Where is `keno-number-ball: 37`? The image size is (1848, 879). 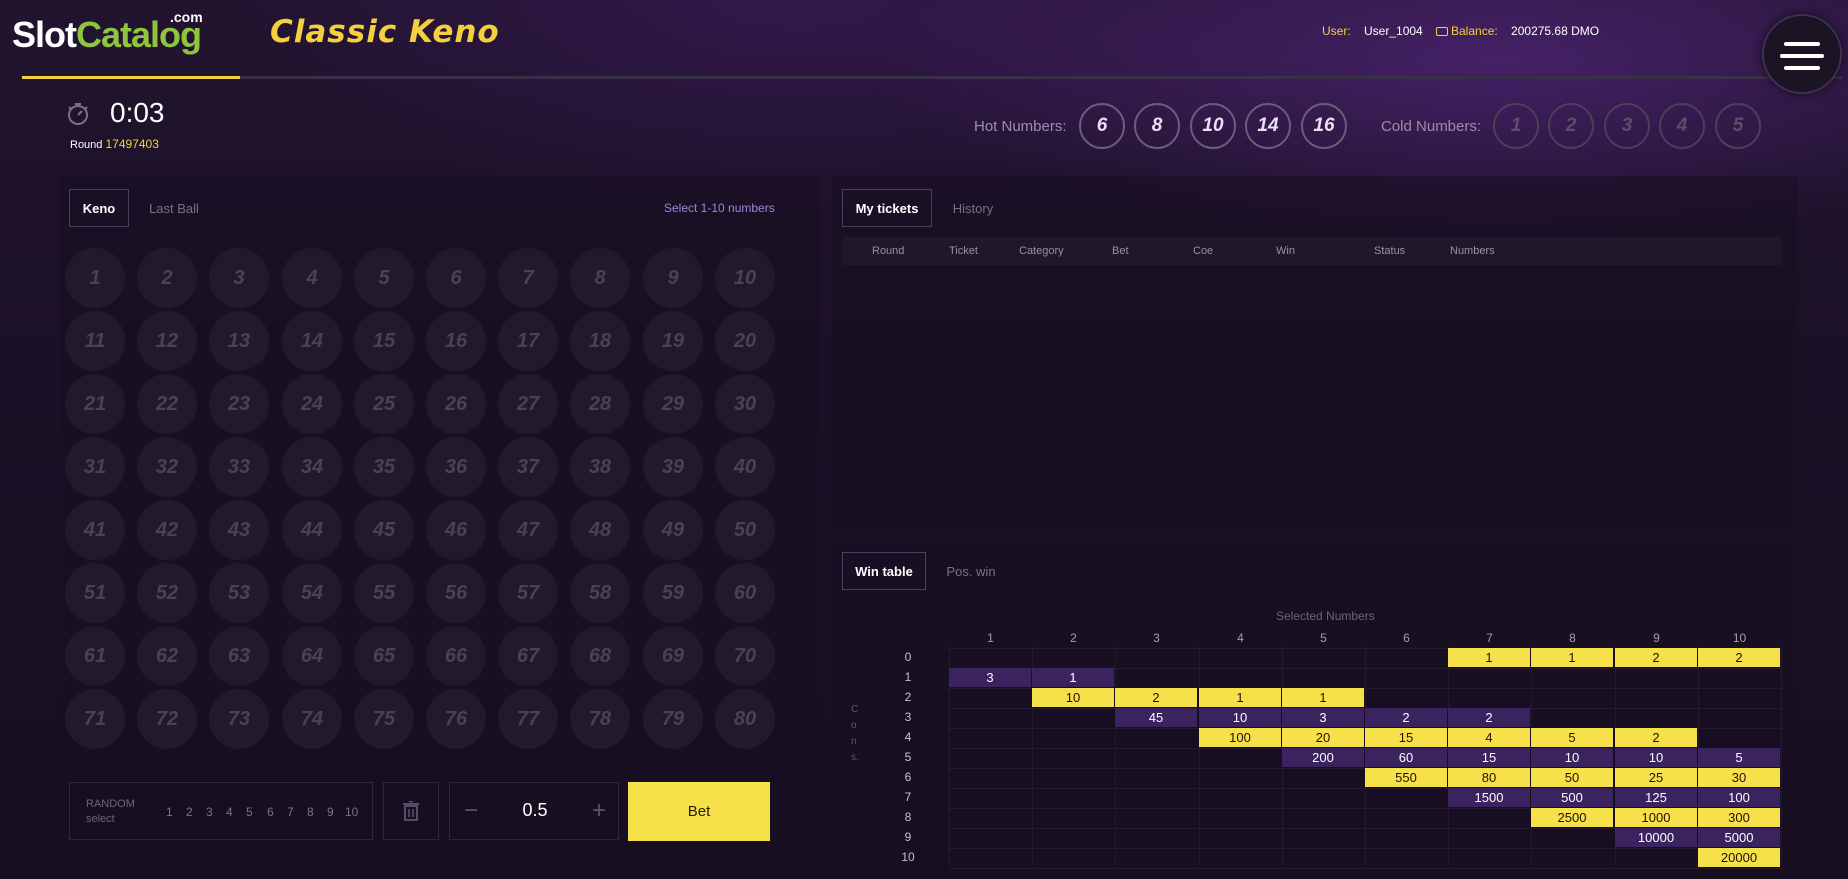 keno-number-ball: 37 is located at coordinates (528, 467).